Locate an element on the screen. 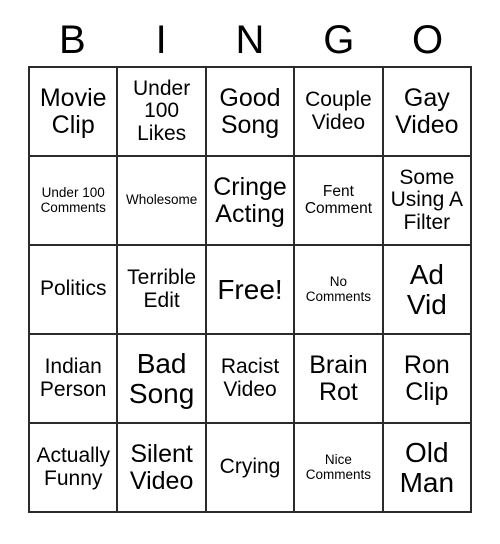 The height and width of the screenshot is (544, 500). bingo-cell-g1: Couple Video is located at coordinates (339, 112).